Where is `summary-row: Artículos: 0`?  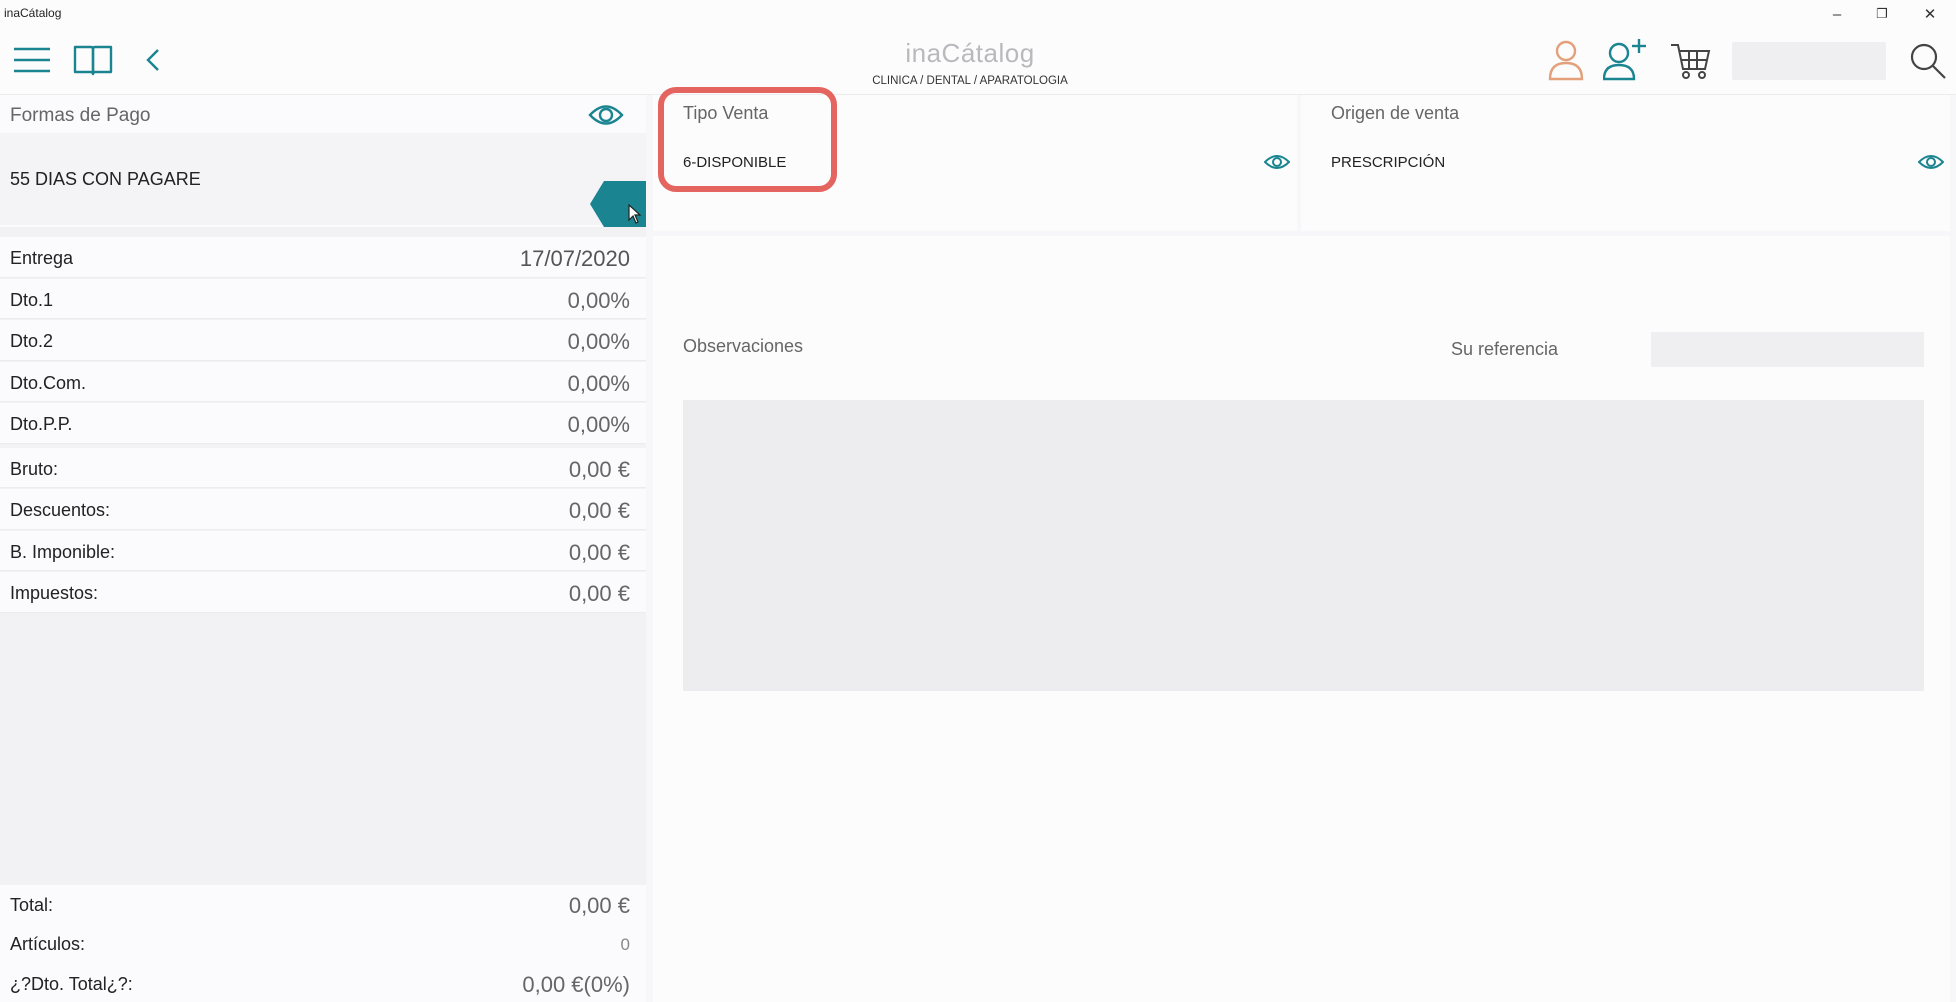 summary-row: Artículos: 0 is located at coordinates (323, 943).